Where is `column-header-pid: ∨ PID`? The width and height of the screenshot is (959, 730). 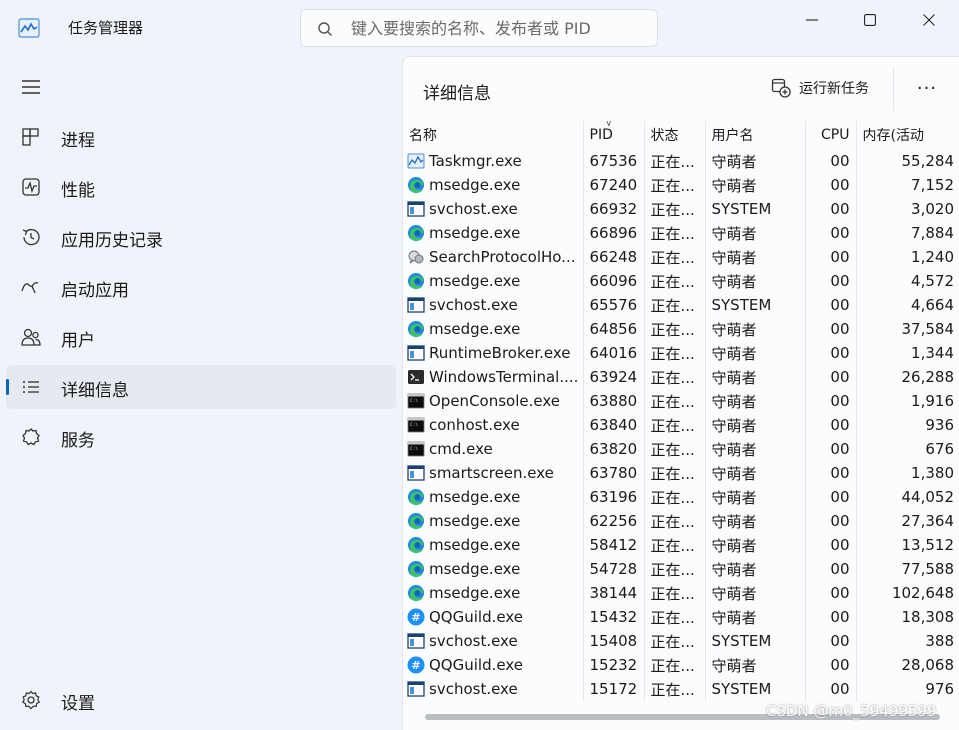 column-header-pid: ∨ PID is located at coordinates (614, 135).